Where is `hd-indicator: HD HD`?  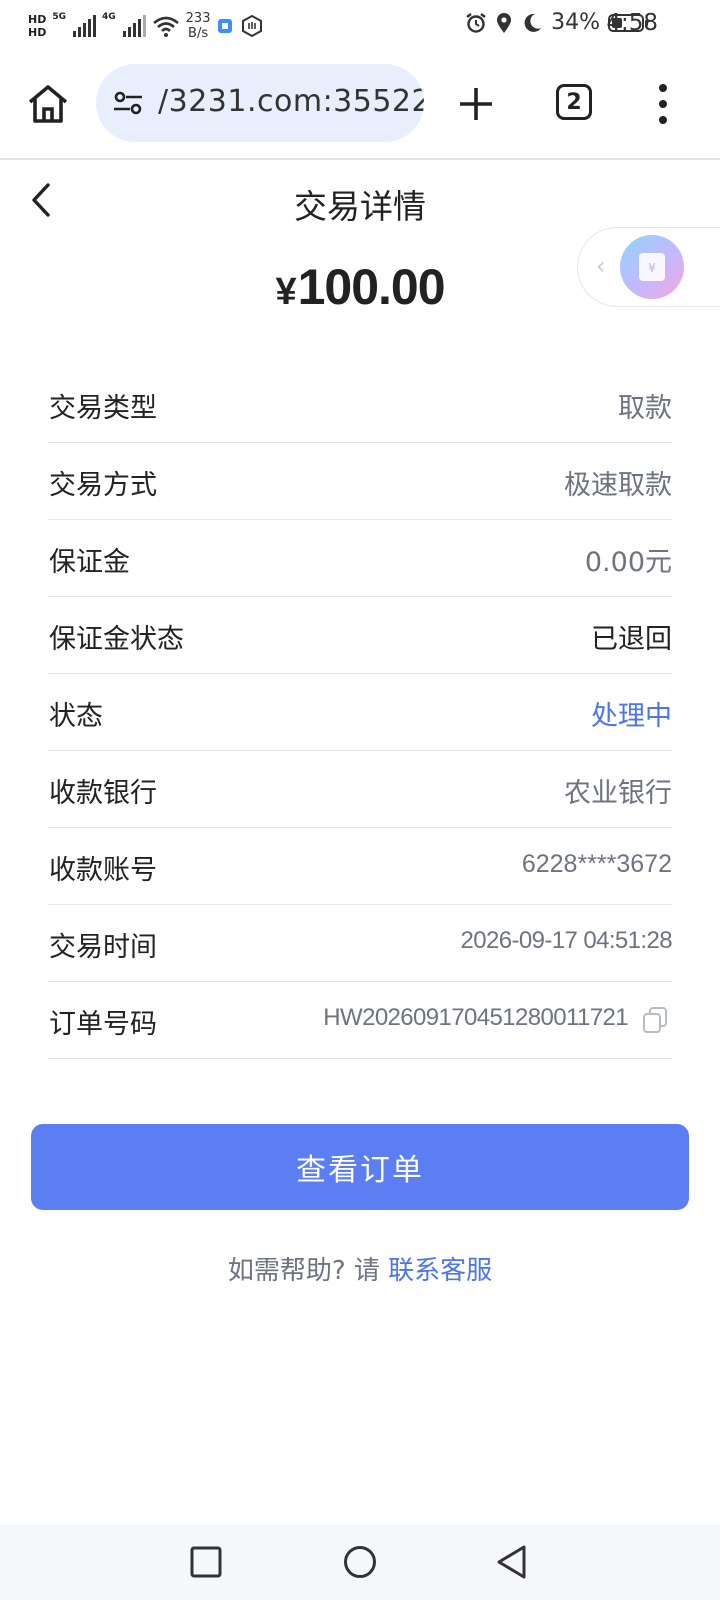
hd-indicator: HD HD is located at coordinates (37, 26).